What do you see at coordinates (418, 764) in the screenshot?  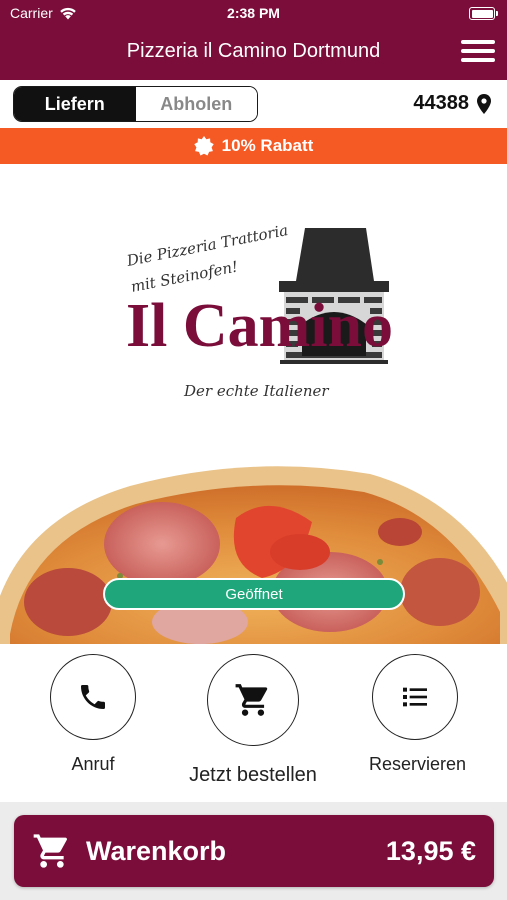 I see `reserve-label: Reservieren` at bounding box center [418, 764].